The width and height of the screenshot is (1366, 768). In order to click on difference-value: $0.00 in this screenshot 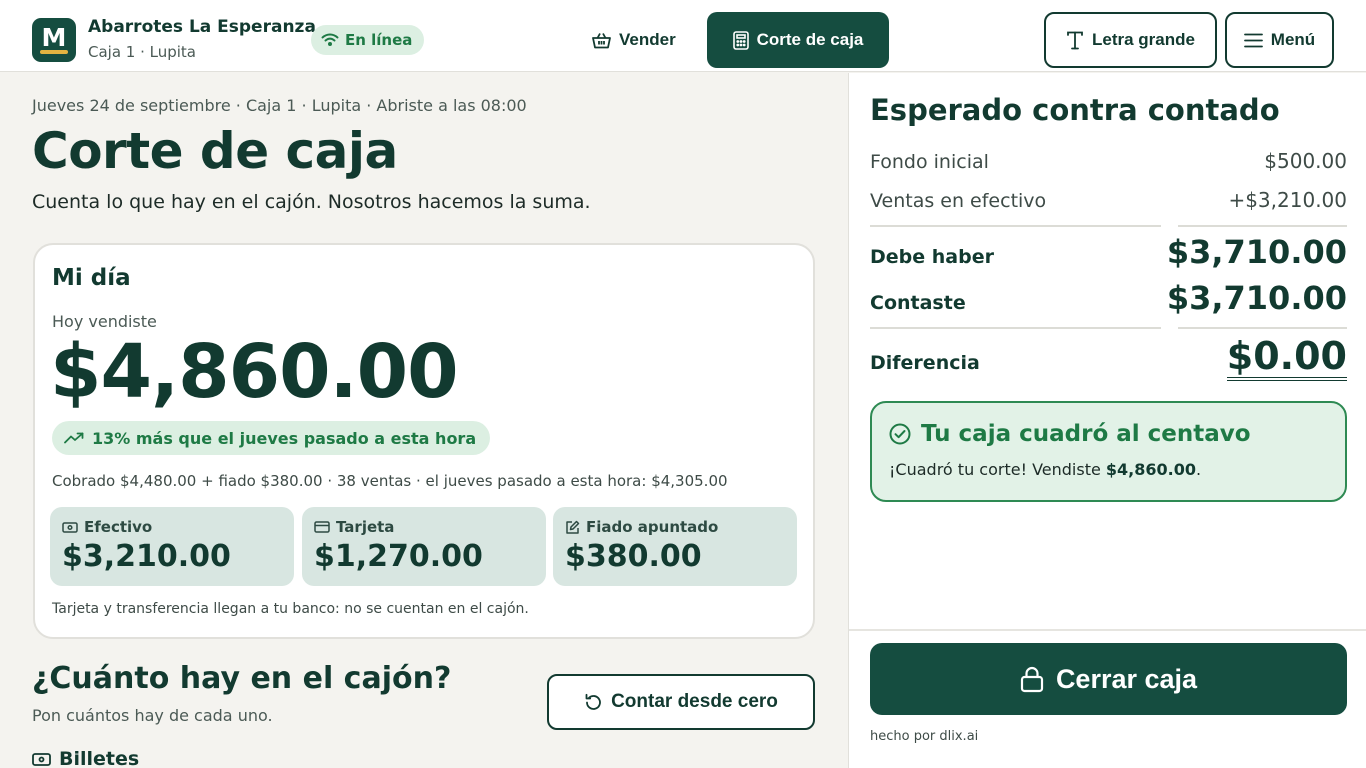, I will do `click(1286, 358)`.